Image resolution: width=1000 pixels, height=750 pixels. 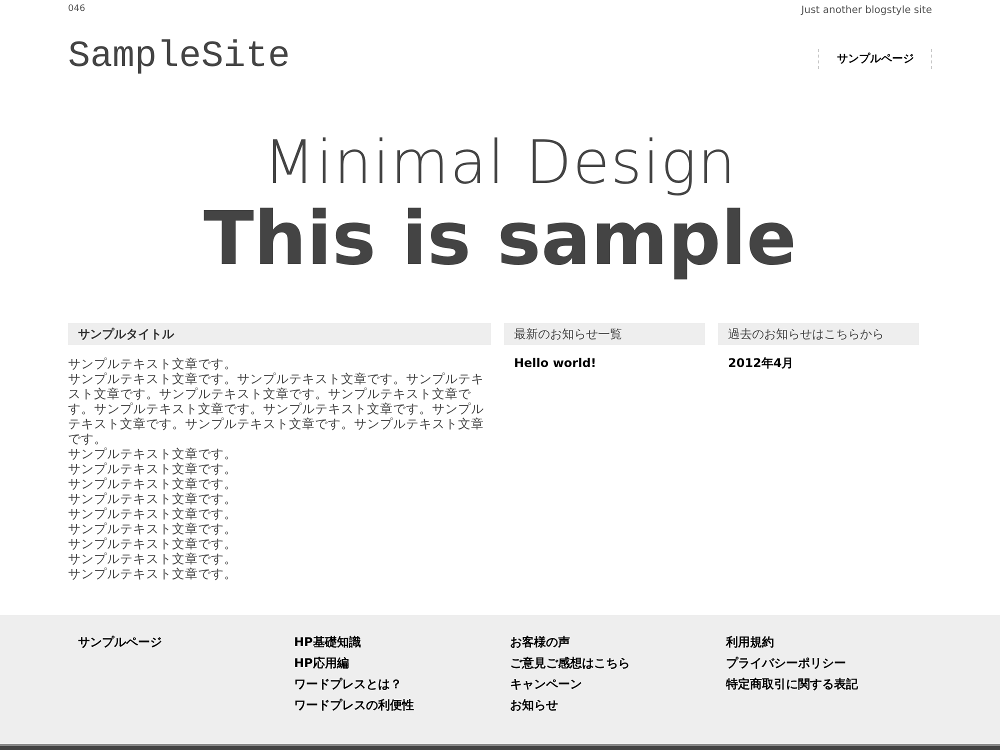 I want to click on widget-link: Hello world!, so click(x=604, y=363).